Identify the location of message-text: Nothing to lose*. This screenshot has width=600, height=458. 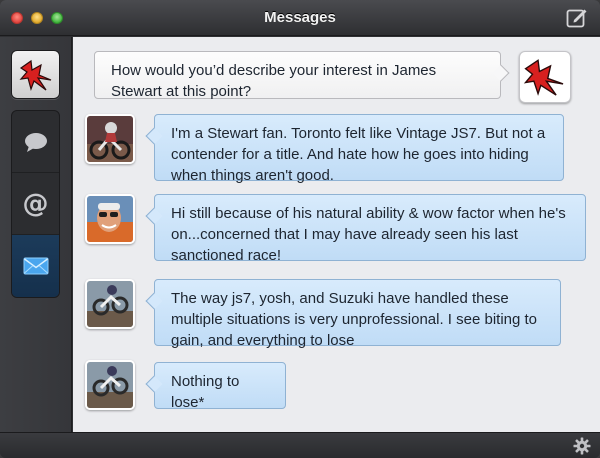
(205, 392).